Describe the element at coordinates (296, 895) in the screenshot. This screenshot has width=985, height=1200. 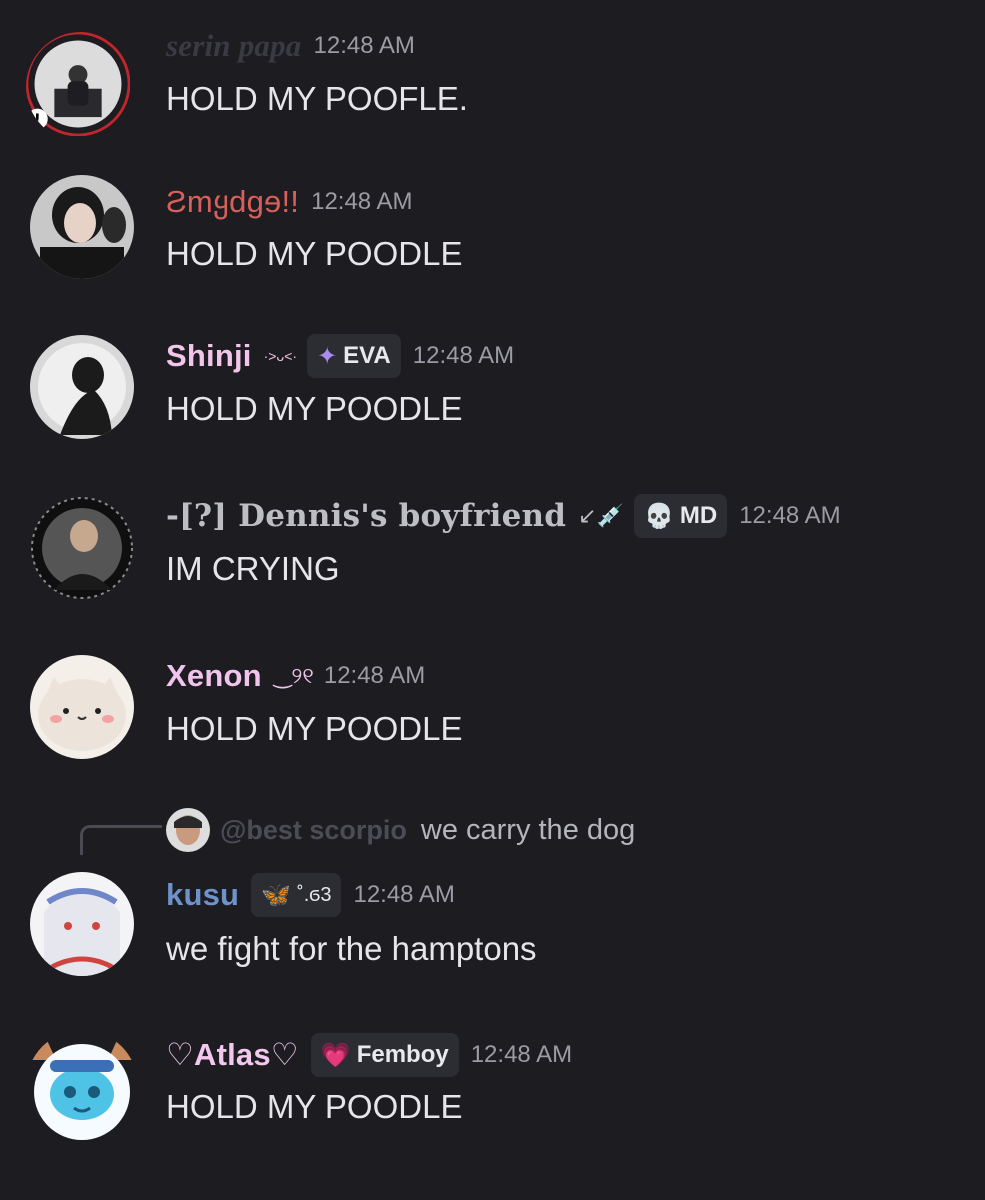
I see `server-tag: 🦋 ˚.ϭ3` at that location.